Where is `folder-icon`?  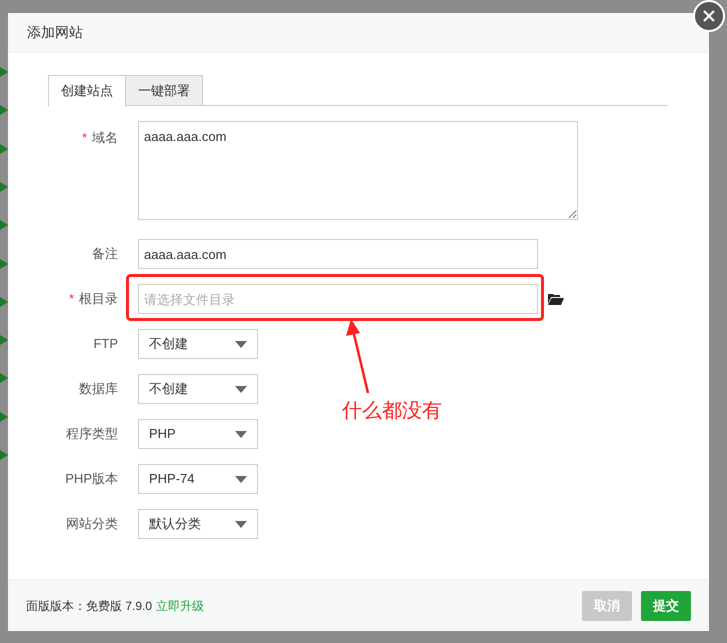 folder-icon is located at coordinates (556, 299).